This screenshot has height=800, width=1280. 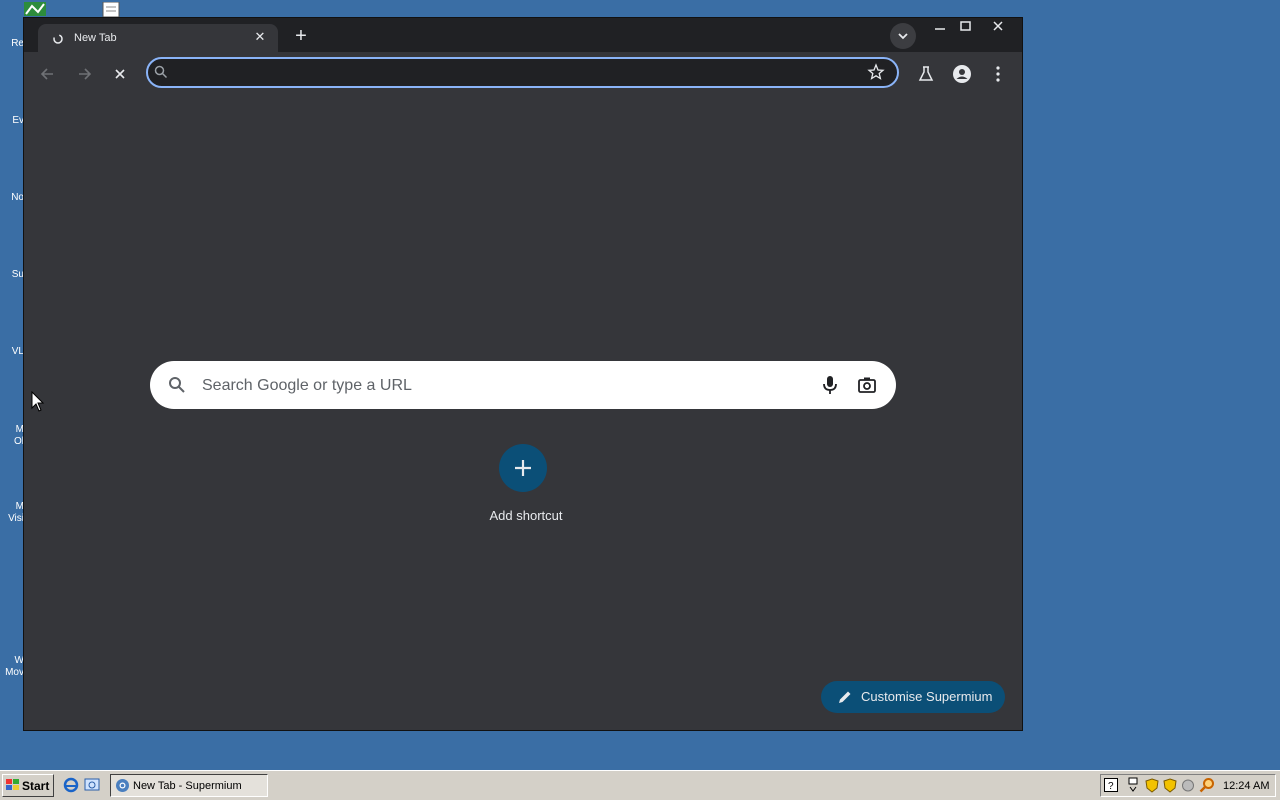 I want to click on desktop-icon-label: VL, so click(x=14, y=352).